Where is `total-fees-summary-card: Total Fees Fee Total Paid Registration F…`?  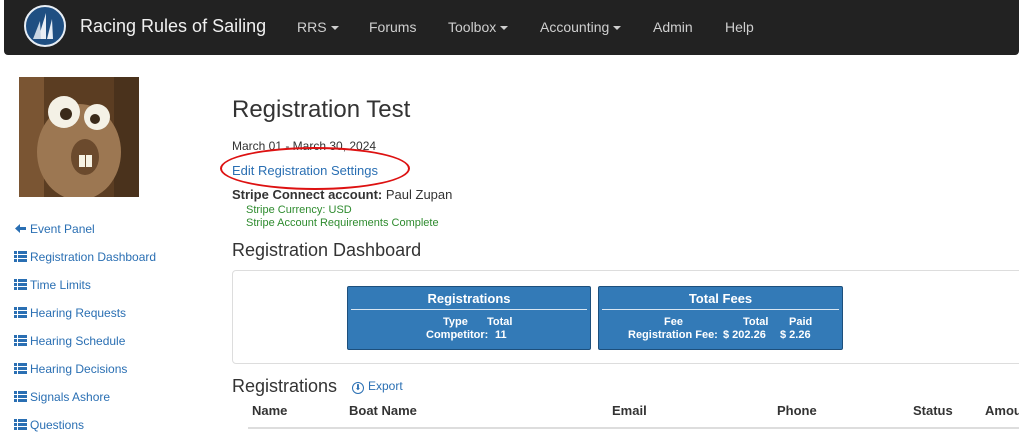
total-fees-summary-card: Total Fees Fee Total Paid Registration F… is located at coordinates (720, 318).